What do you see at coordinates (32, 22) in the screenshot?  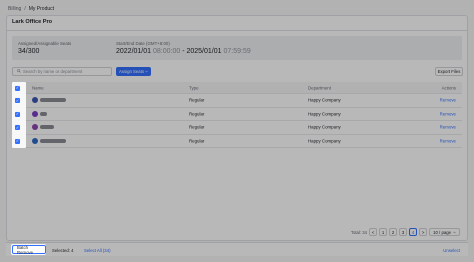 I see `page-title: Lark Office Pro` at bounding box center [32, 22].